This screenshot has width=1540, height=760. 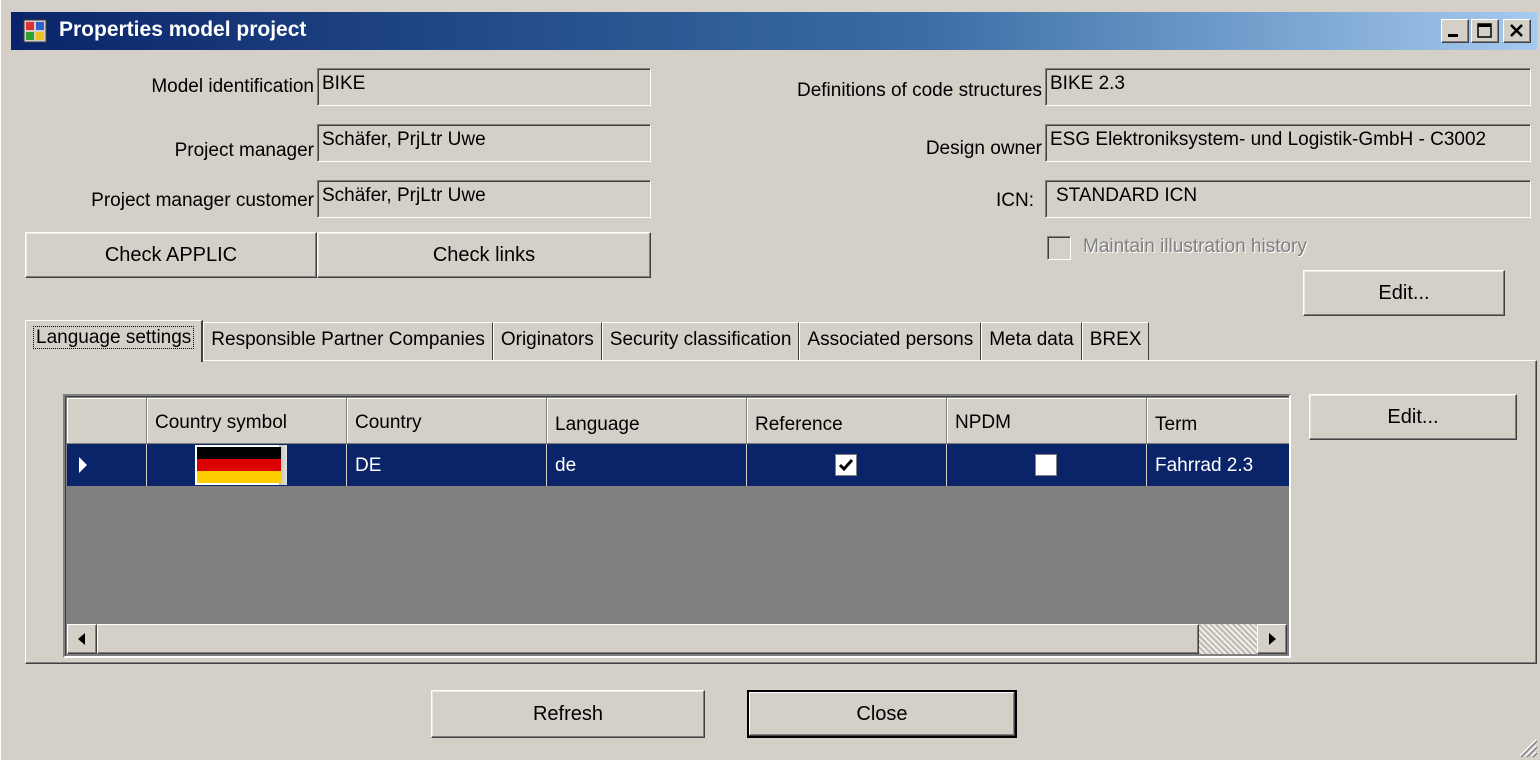 What do you see at coordinates (107, 421) in the screenshot?
I see `grid-header-corner` at bounding box center [107, 421].